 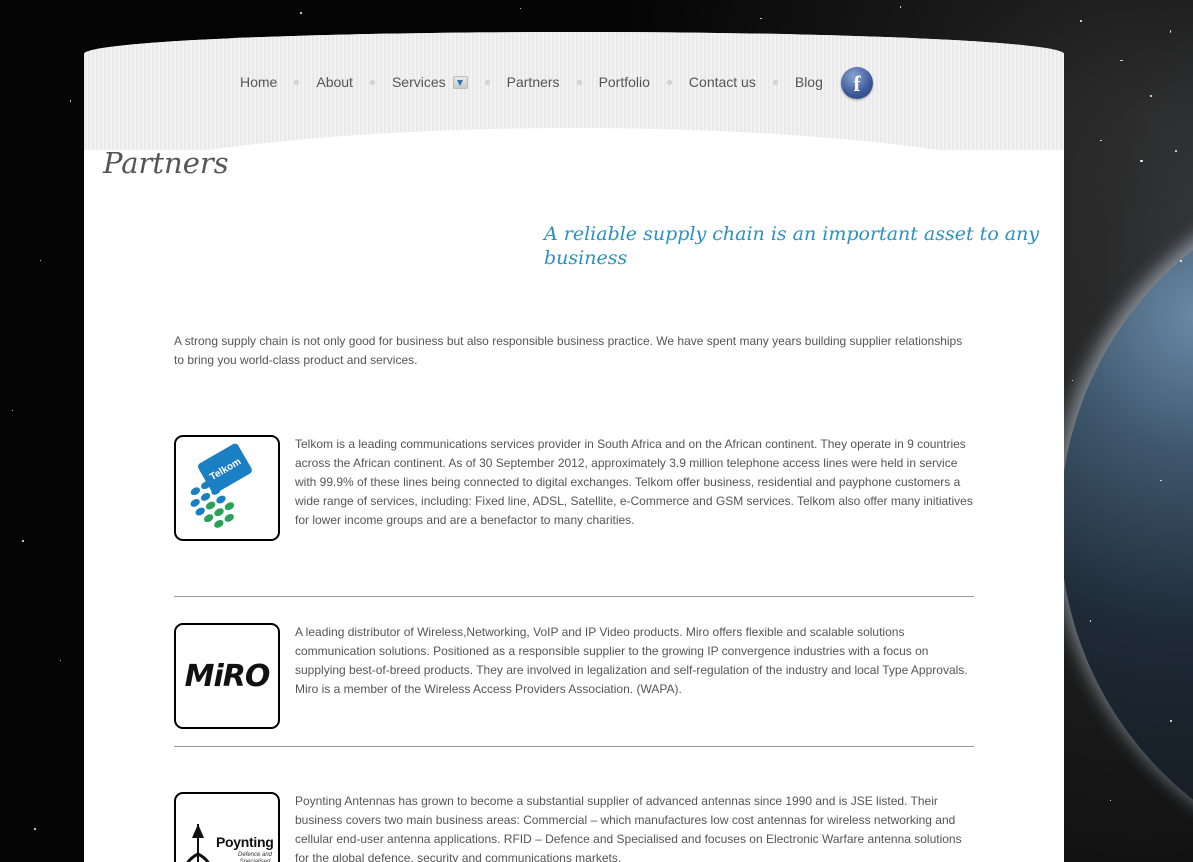 What do you see at coordinates (245, 842) in the screenshot?
I see `poynting-logo-text: Poynting` at bounding box center [245, 842].